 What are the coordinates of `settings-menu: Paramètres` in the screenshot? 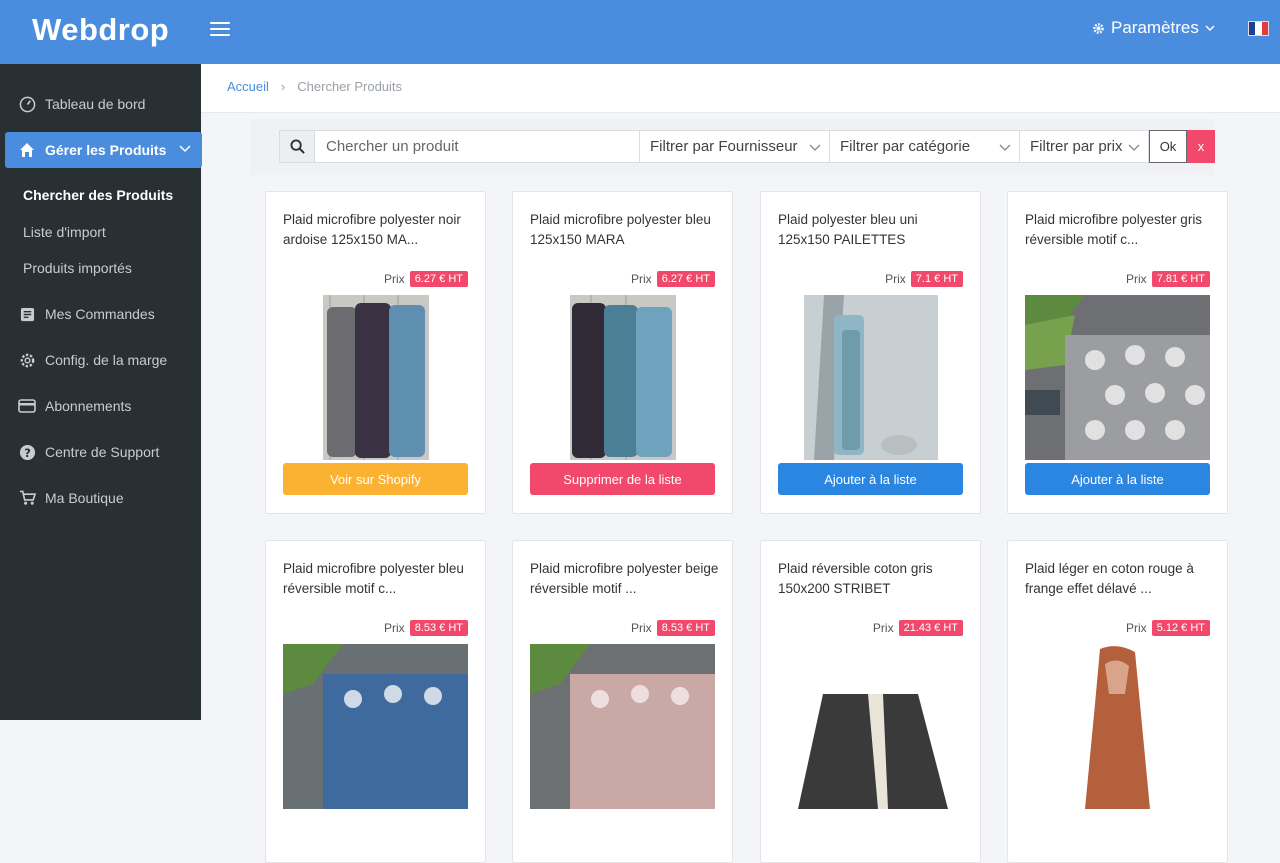 It's located at (1153, 28).